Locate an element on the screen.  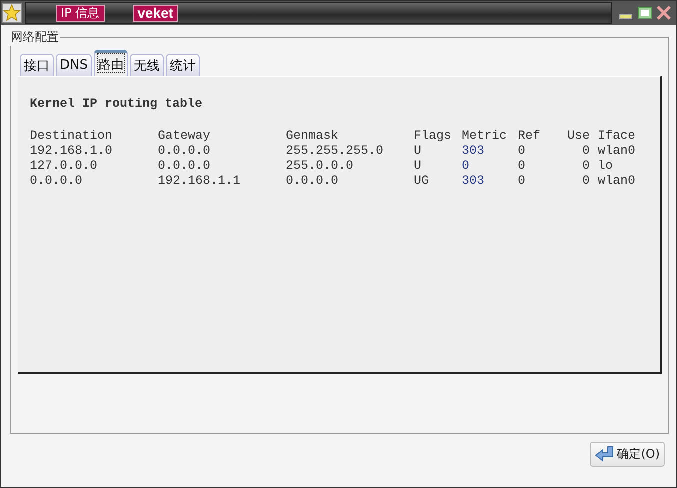
column-header: Gateway is located at coordinates (185, 136).